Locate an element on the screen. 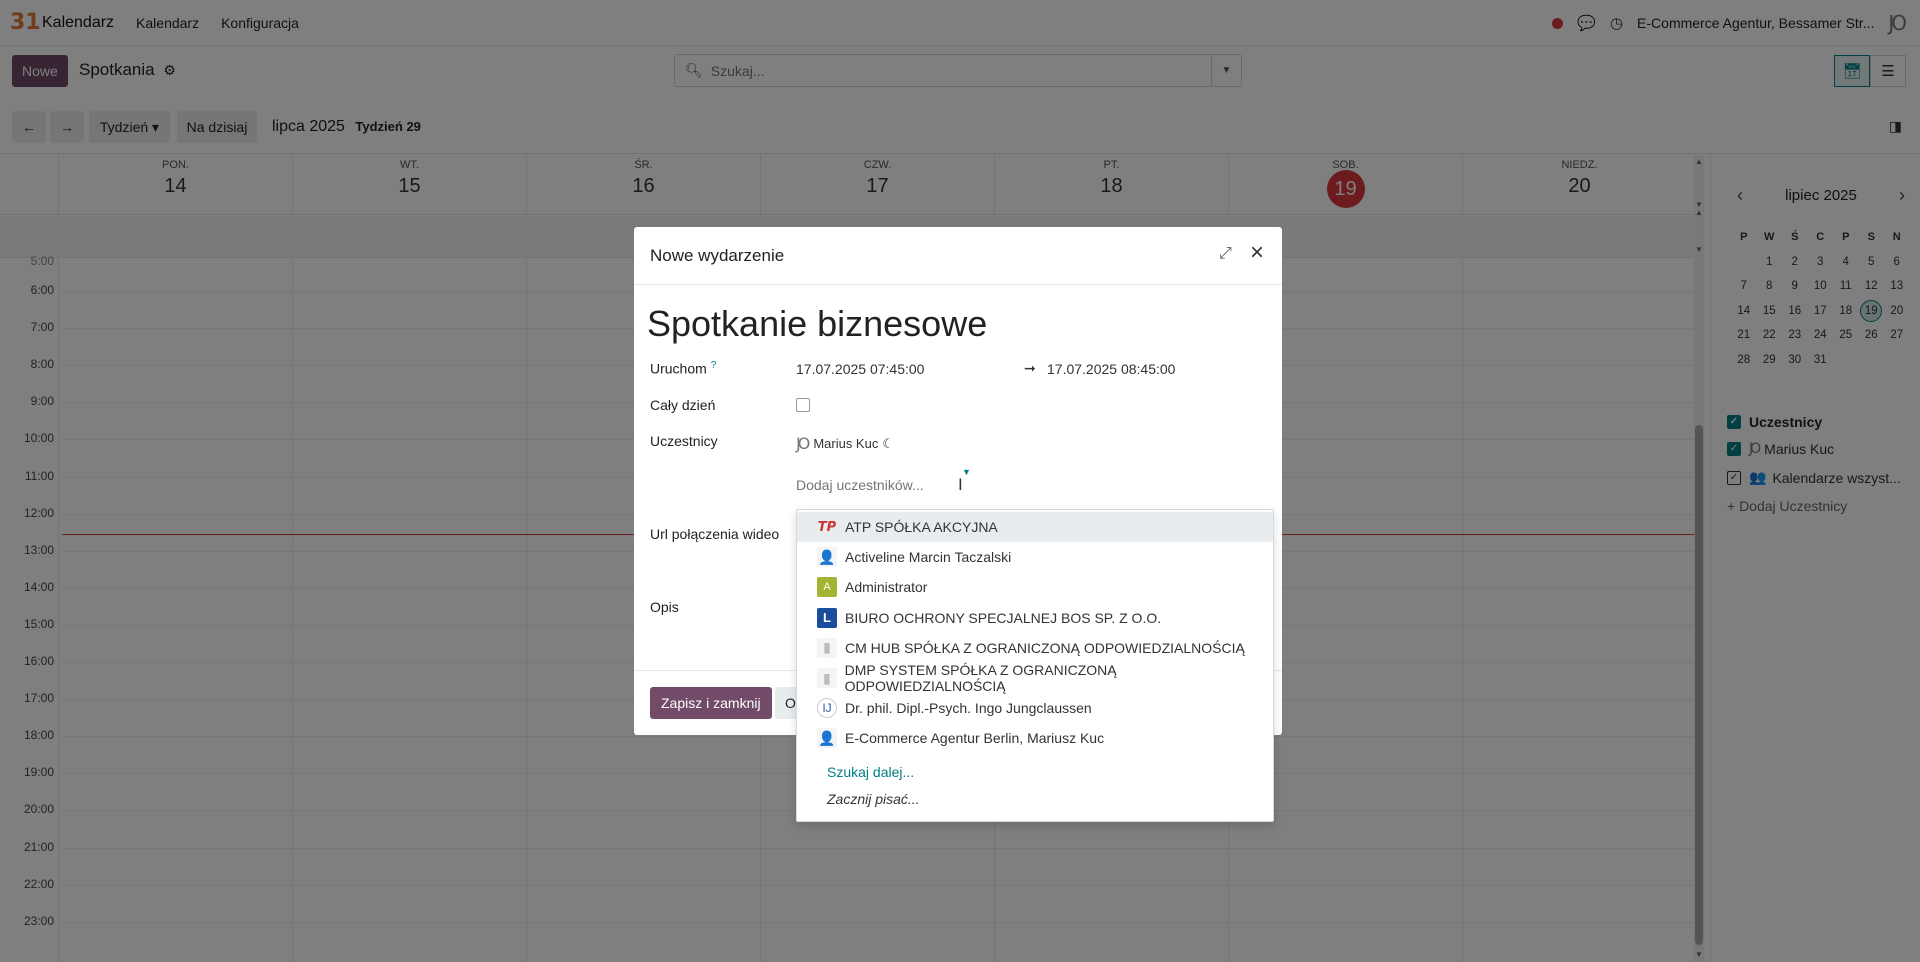 Image resolution: width=1920 pixels, height=962 pixels. dropdown-item-label: E-Commerce Agentur Berlin, Mariusz Kuc is located at coordinates (975, 738).